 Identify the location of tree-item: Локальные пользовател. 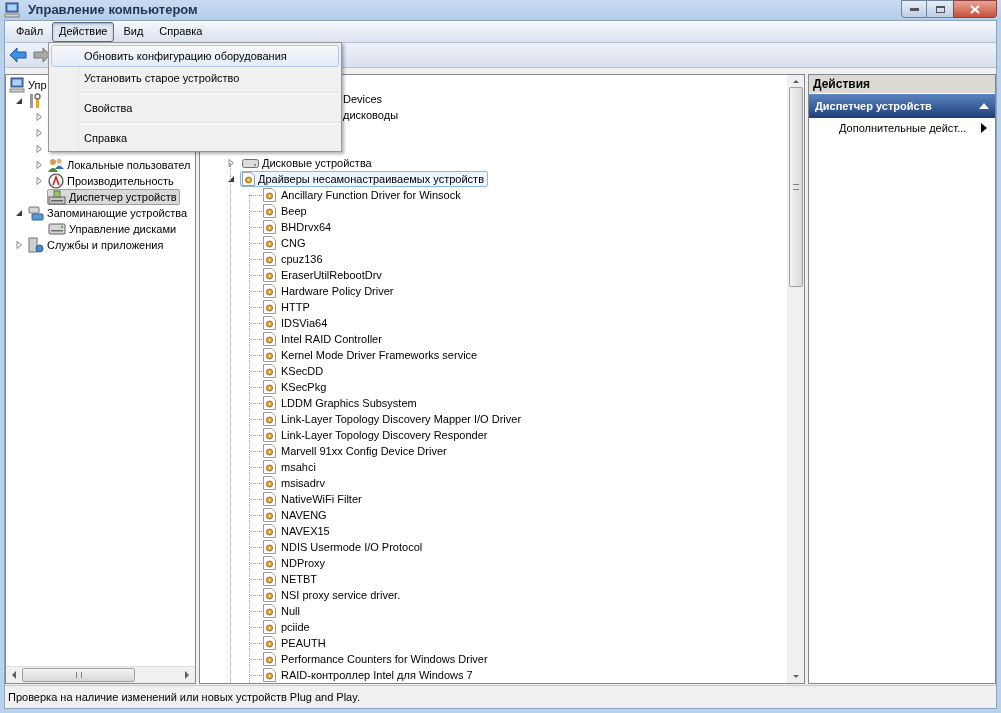
(120, 165).